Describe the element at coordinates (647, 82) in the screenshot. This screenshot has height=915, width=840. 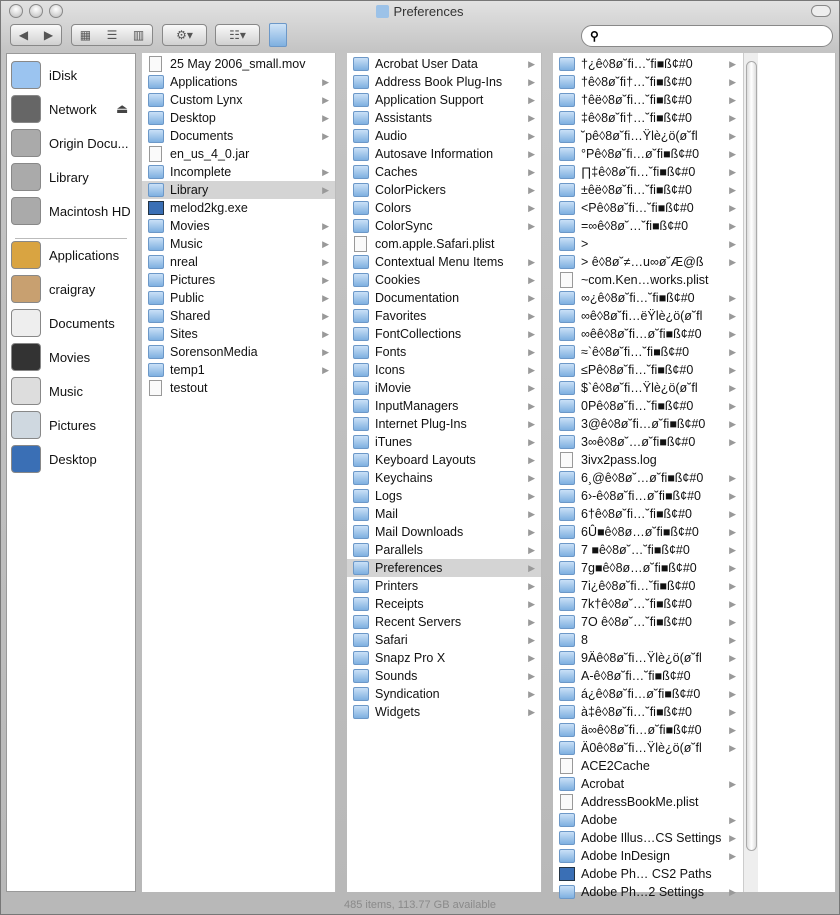
I see `list-item: †ê◊8ø˘fi†…˘fi■ß¢#0 ▶` at that location.